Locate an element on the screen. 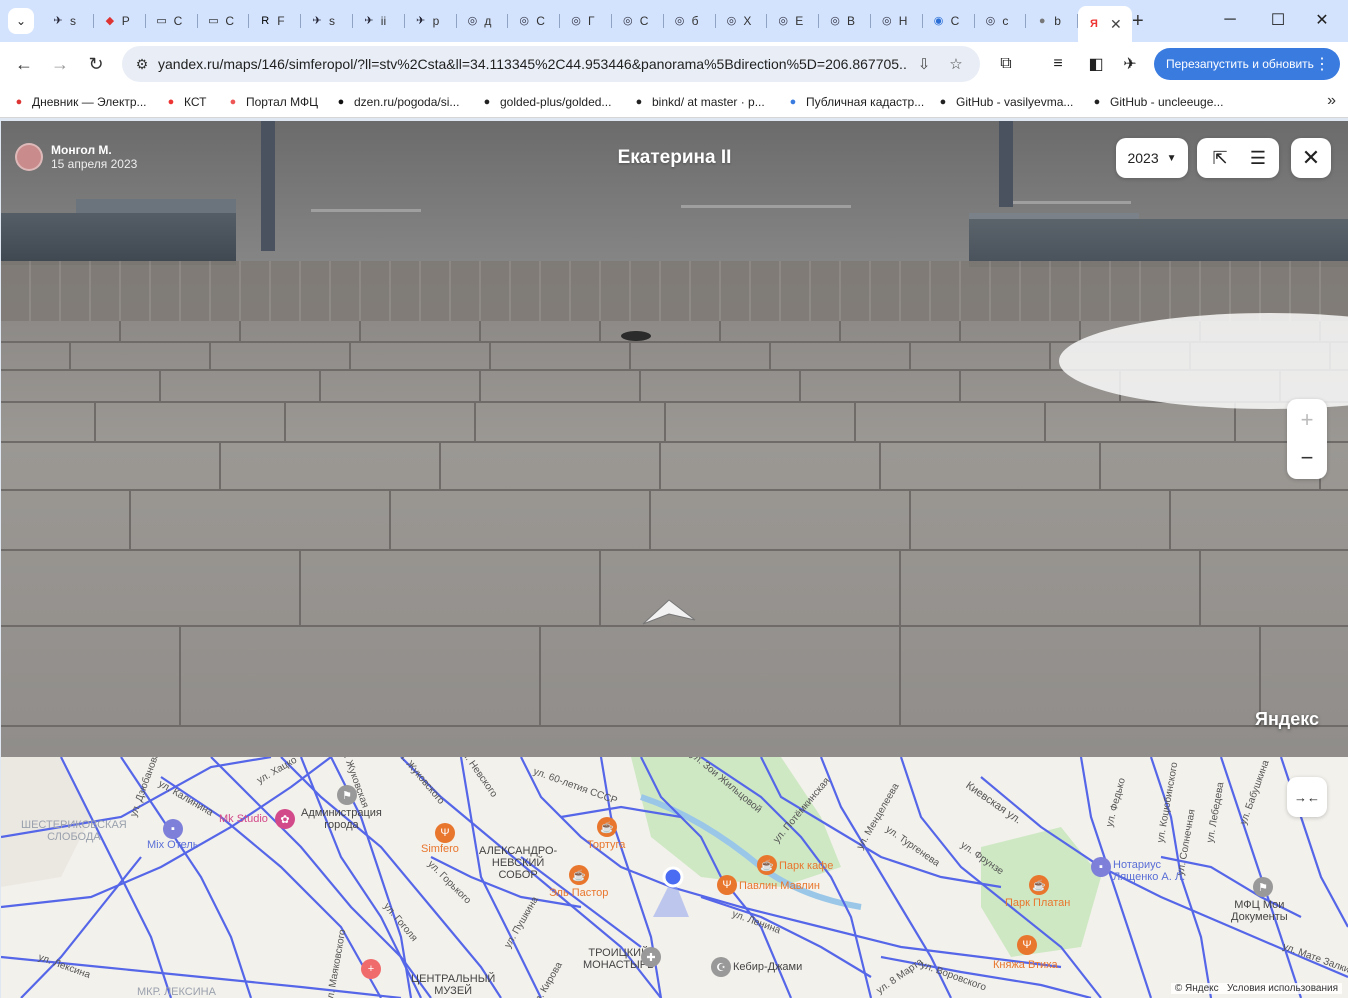  browser-tab: ◎ д is located at coordinates (482, 21).